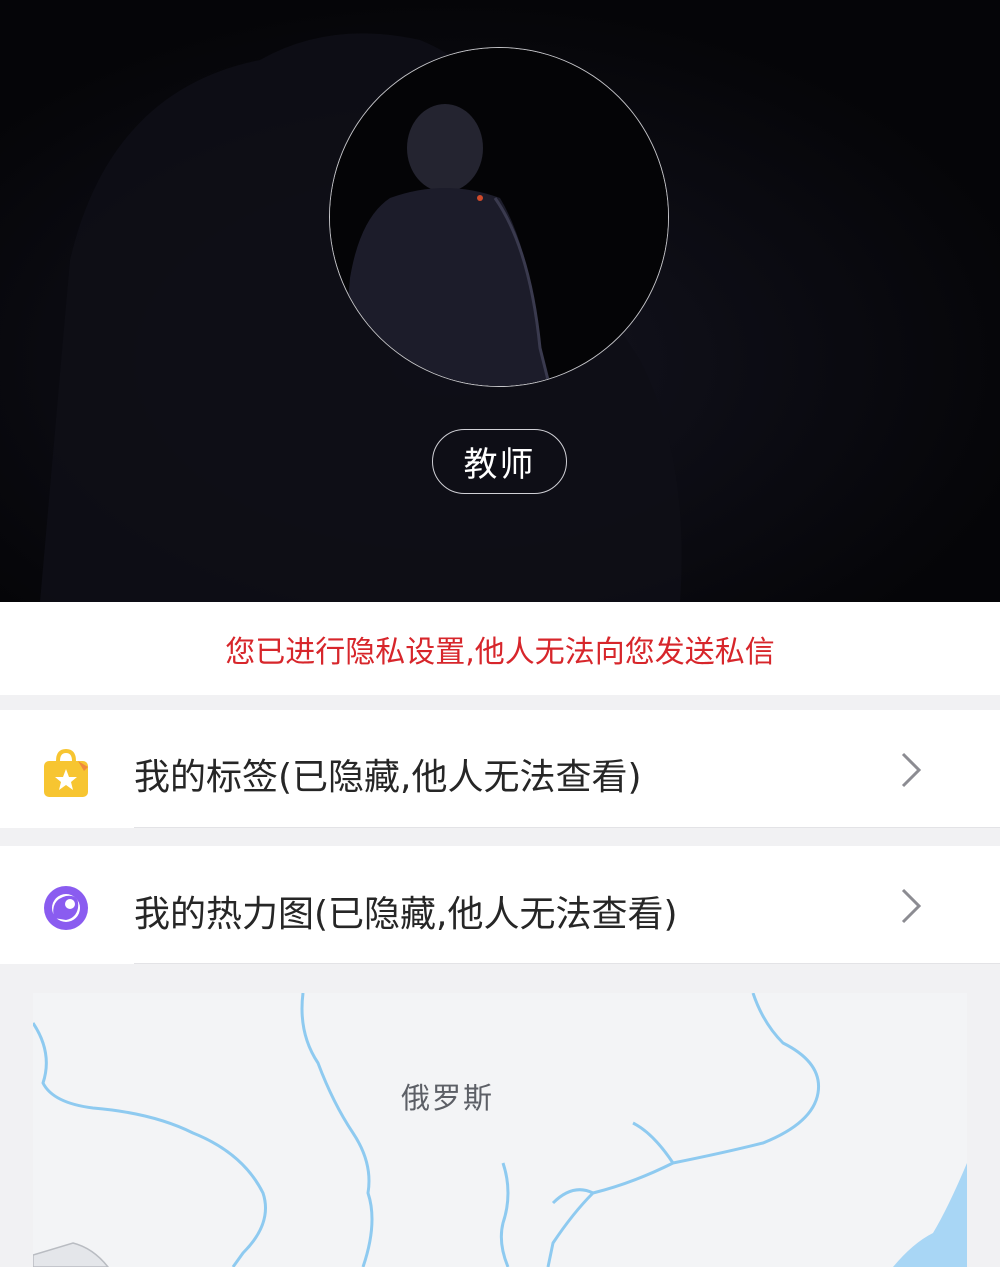 Image resolution: width=1000 pixels, height=1267 pixels. I want to click on map-region-label: 俄罗斯, so click(448, 1098).